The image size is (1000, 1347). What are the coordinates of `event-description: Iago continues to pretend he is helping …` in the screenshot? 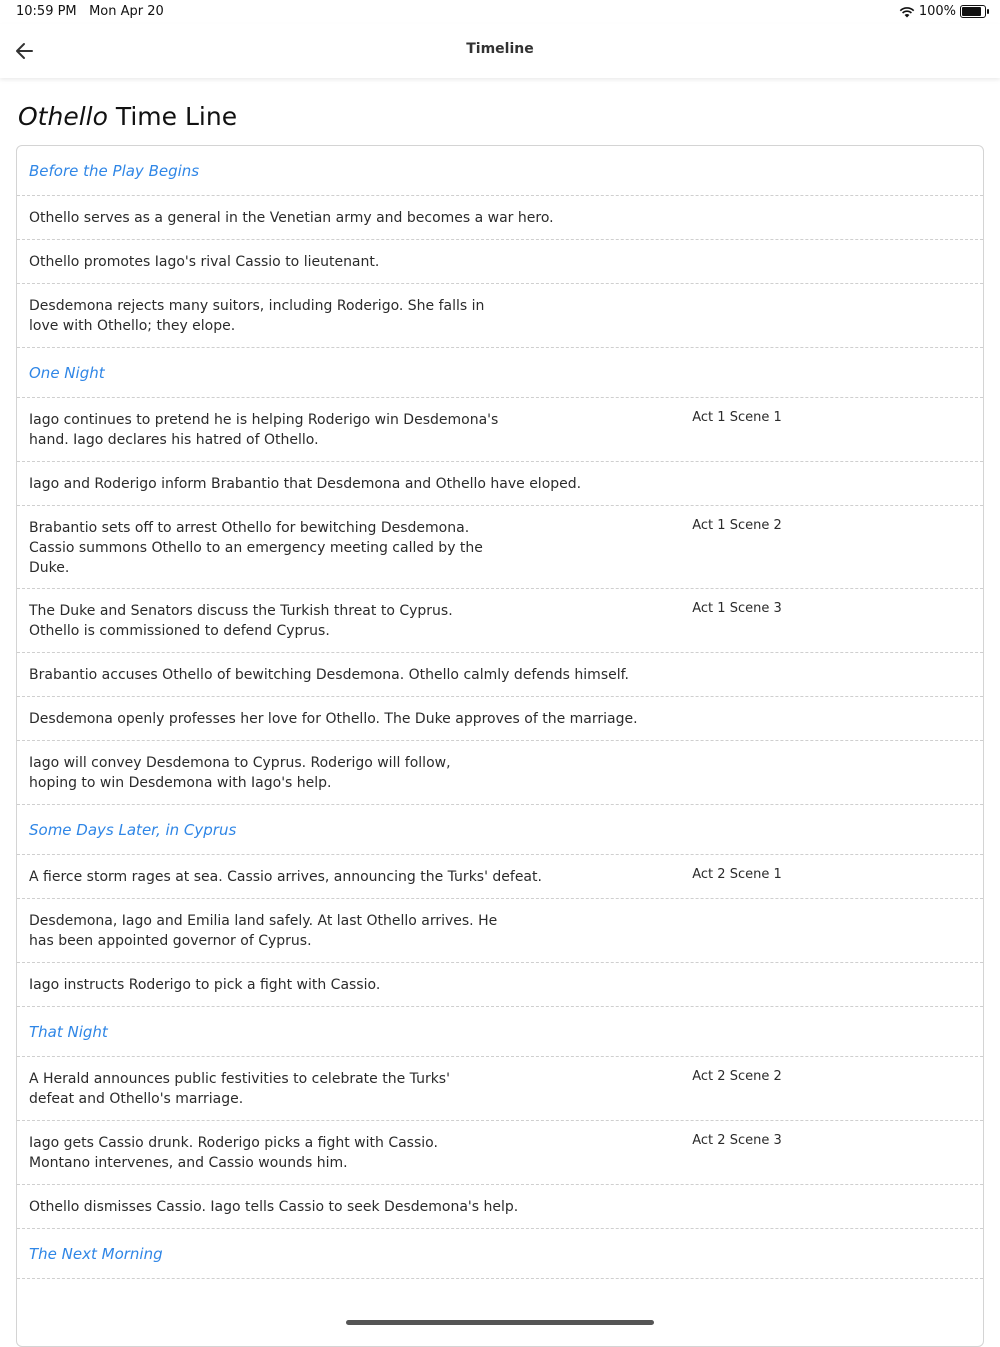 It's located at (264, 430).